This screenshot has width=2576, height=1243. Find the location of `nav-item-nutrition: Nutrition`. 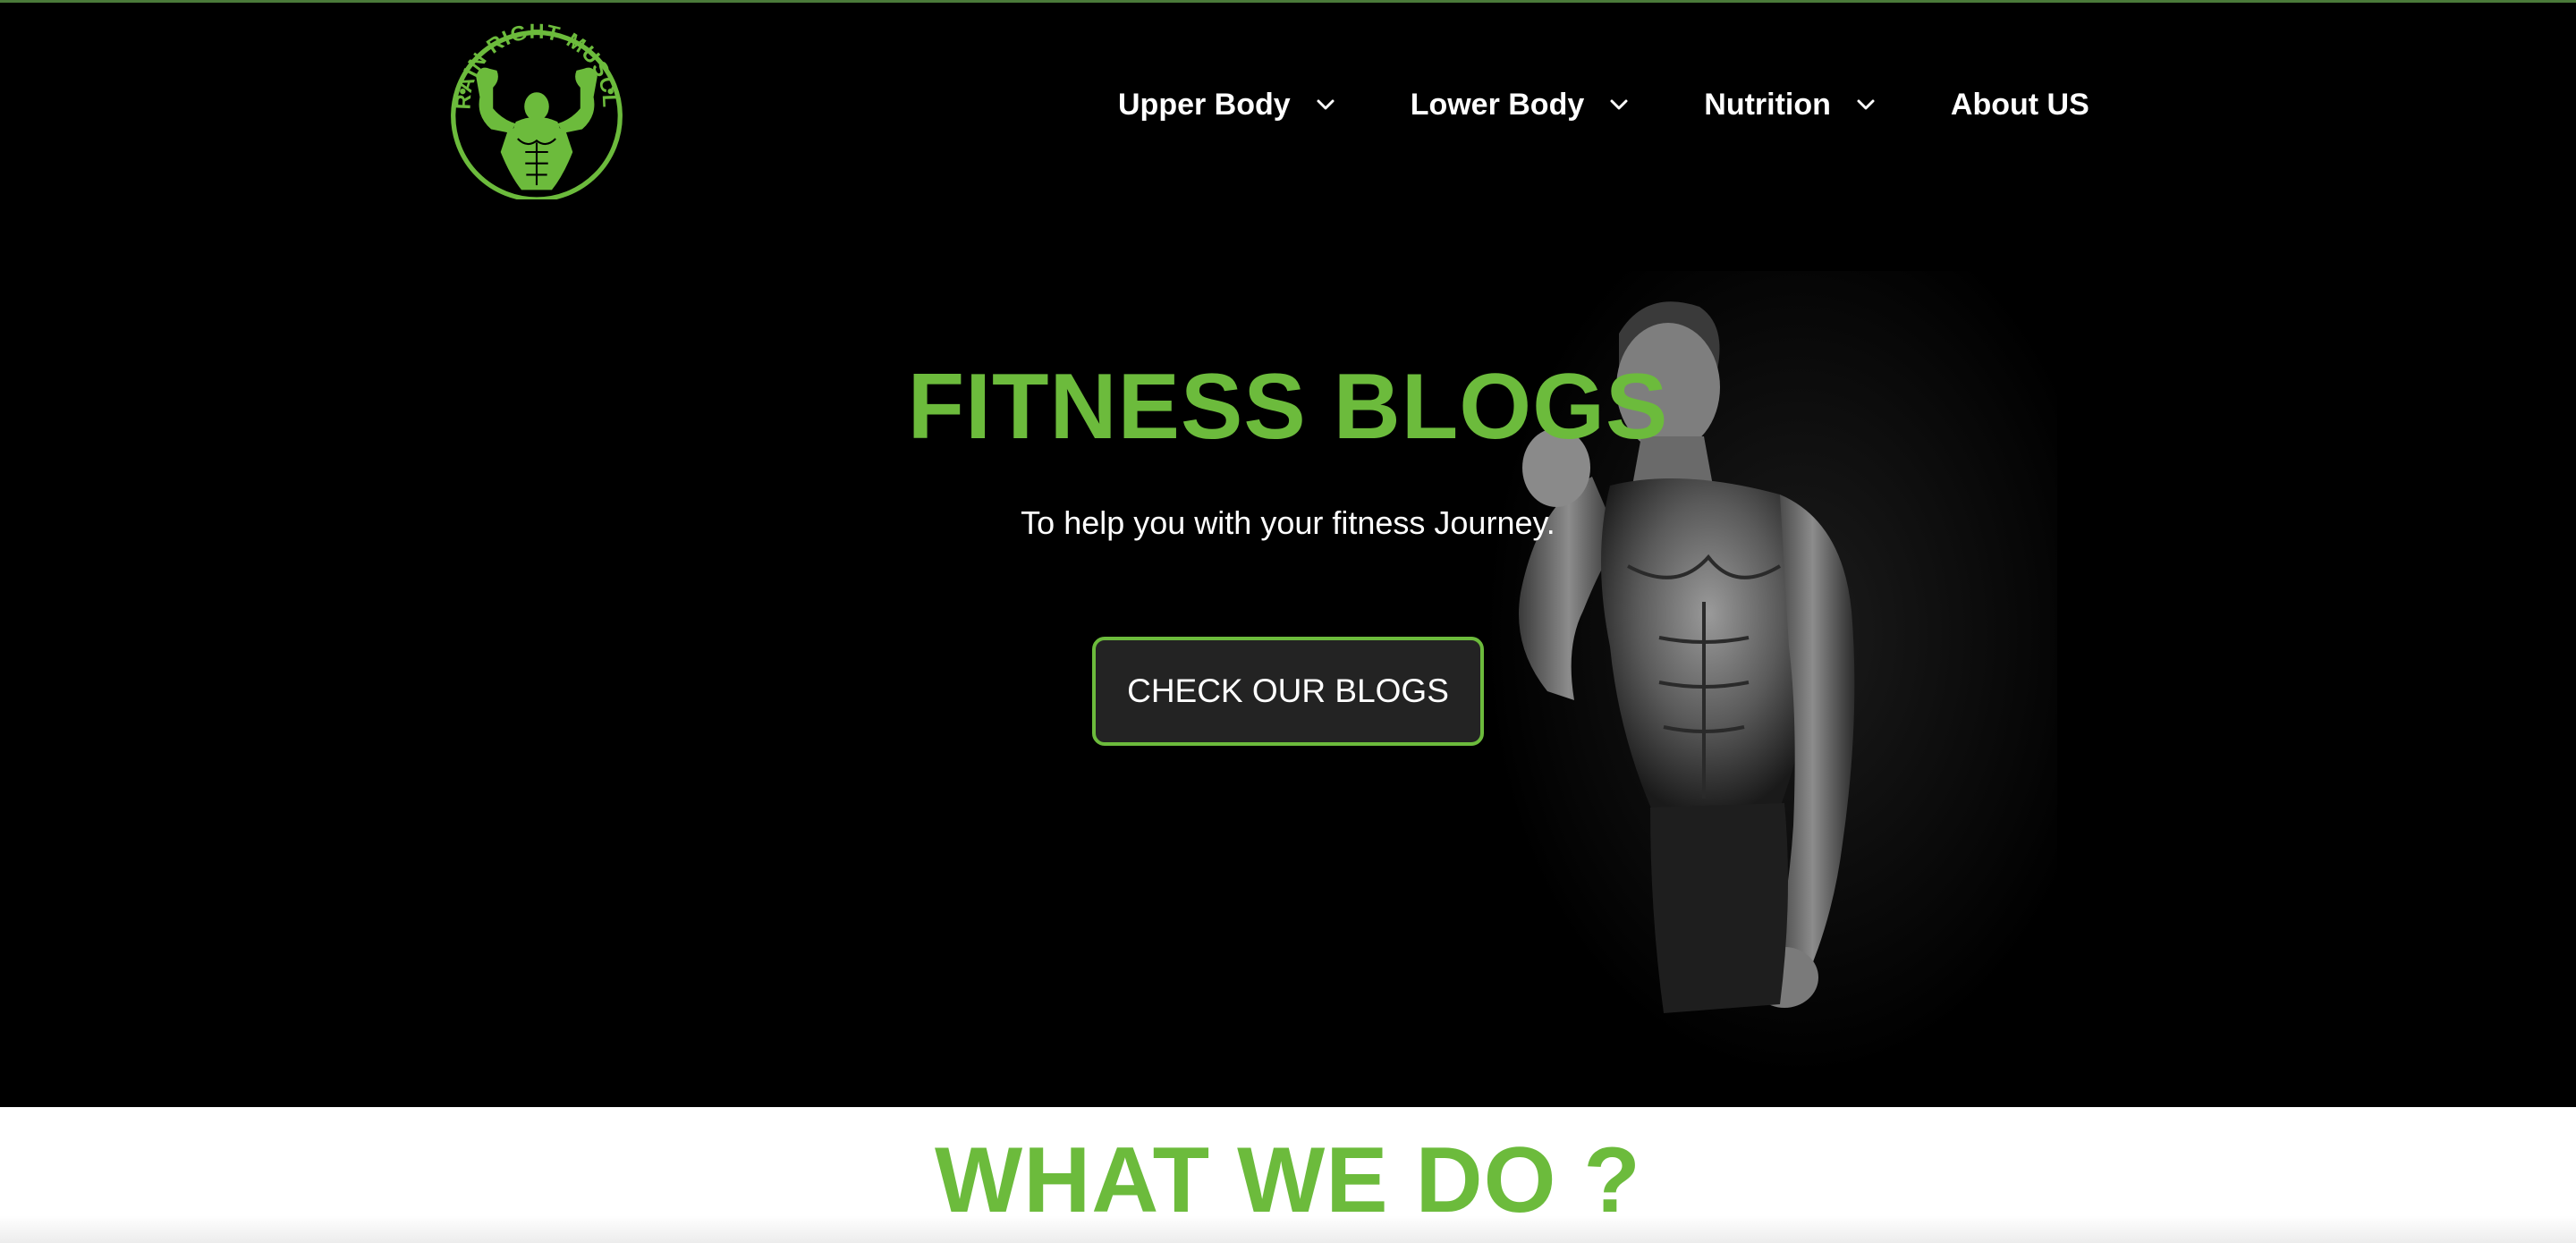

nav-item-nutrition: Nutrition is located at coordinates (1790, 105).